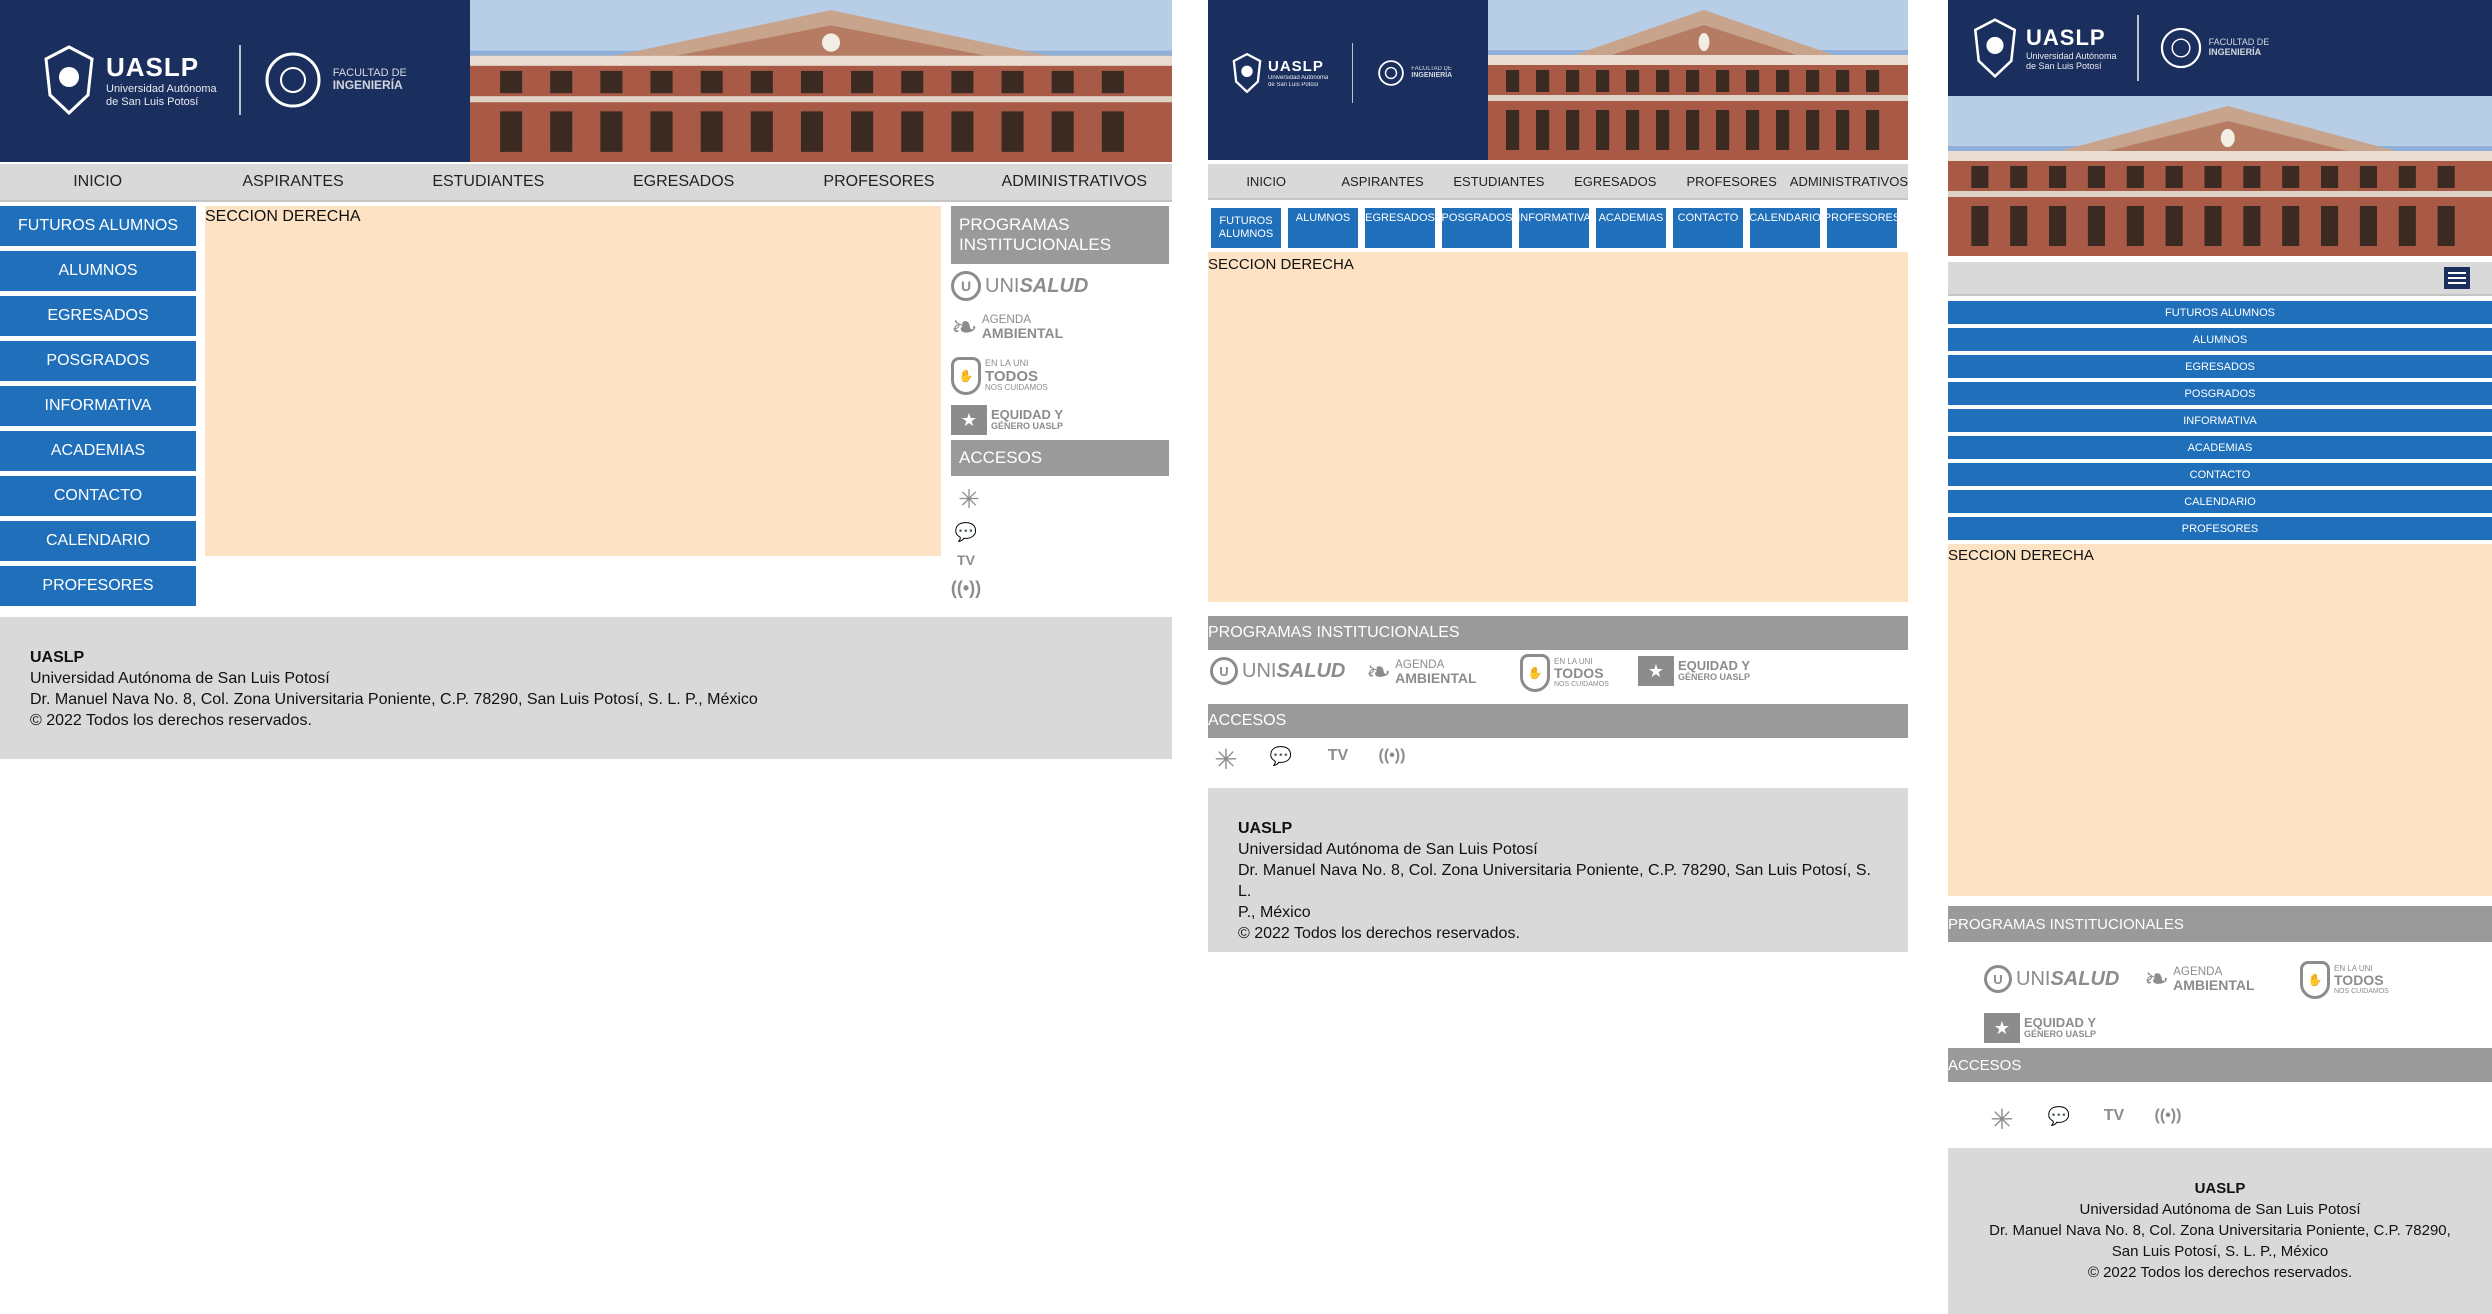 This screenshot has width=2492, height=1314. I want to click on unisalud-text-b: SALUD, so click(1311, 670).